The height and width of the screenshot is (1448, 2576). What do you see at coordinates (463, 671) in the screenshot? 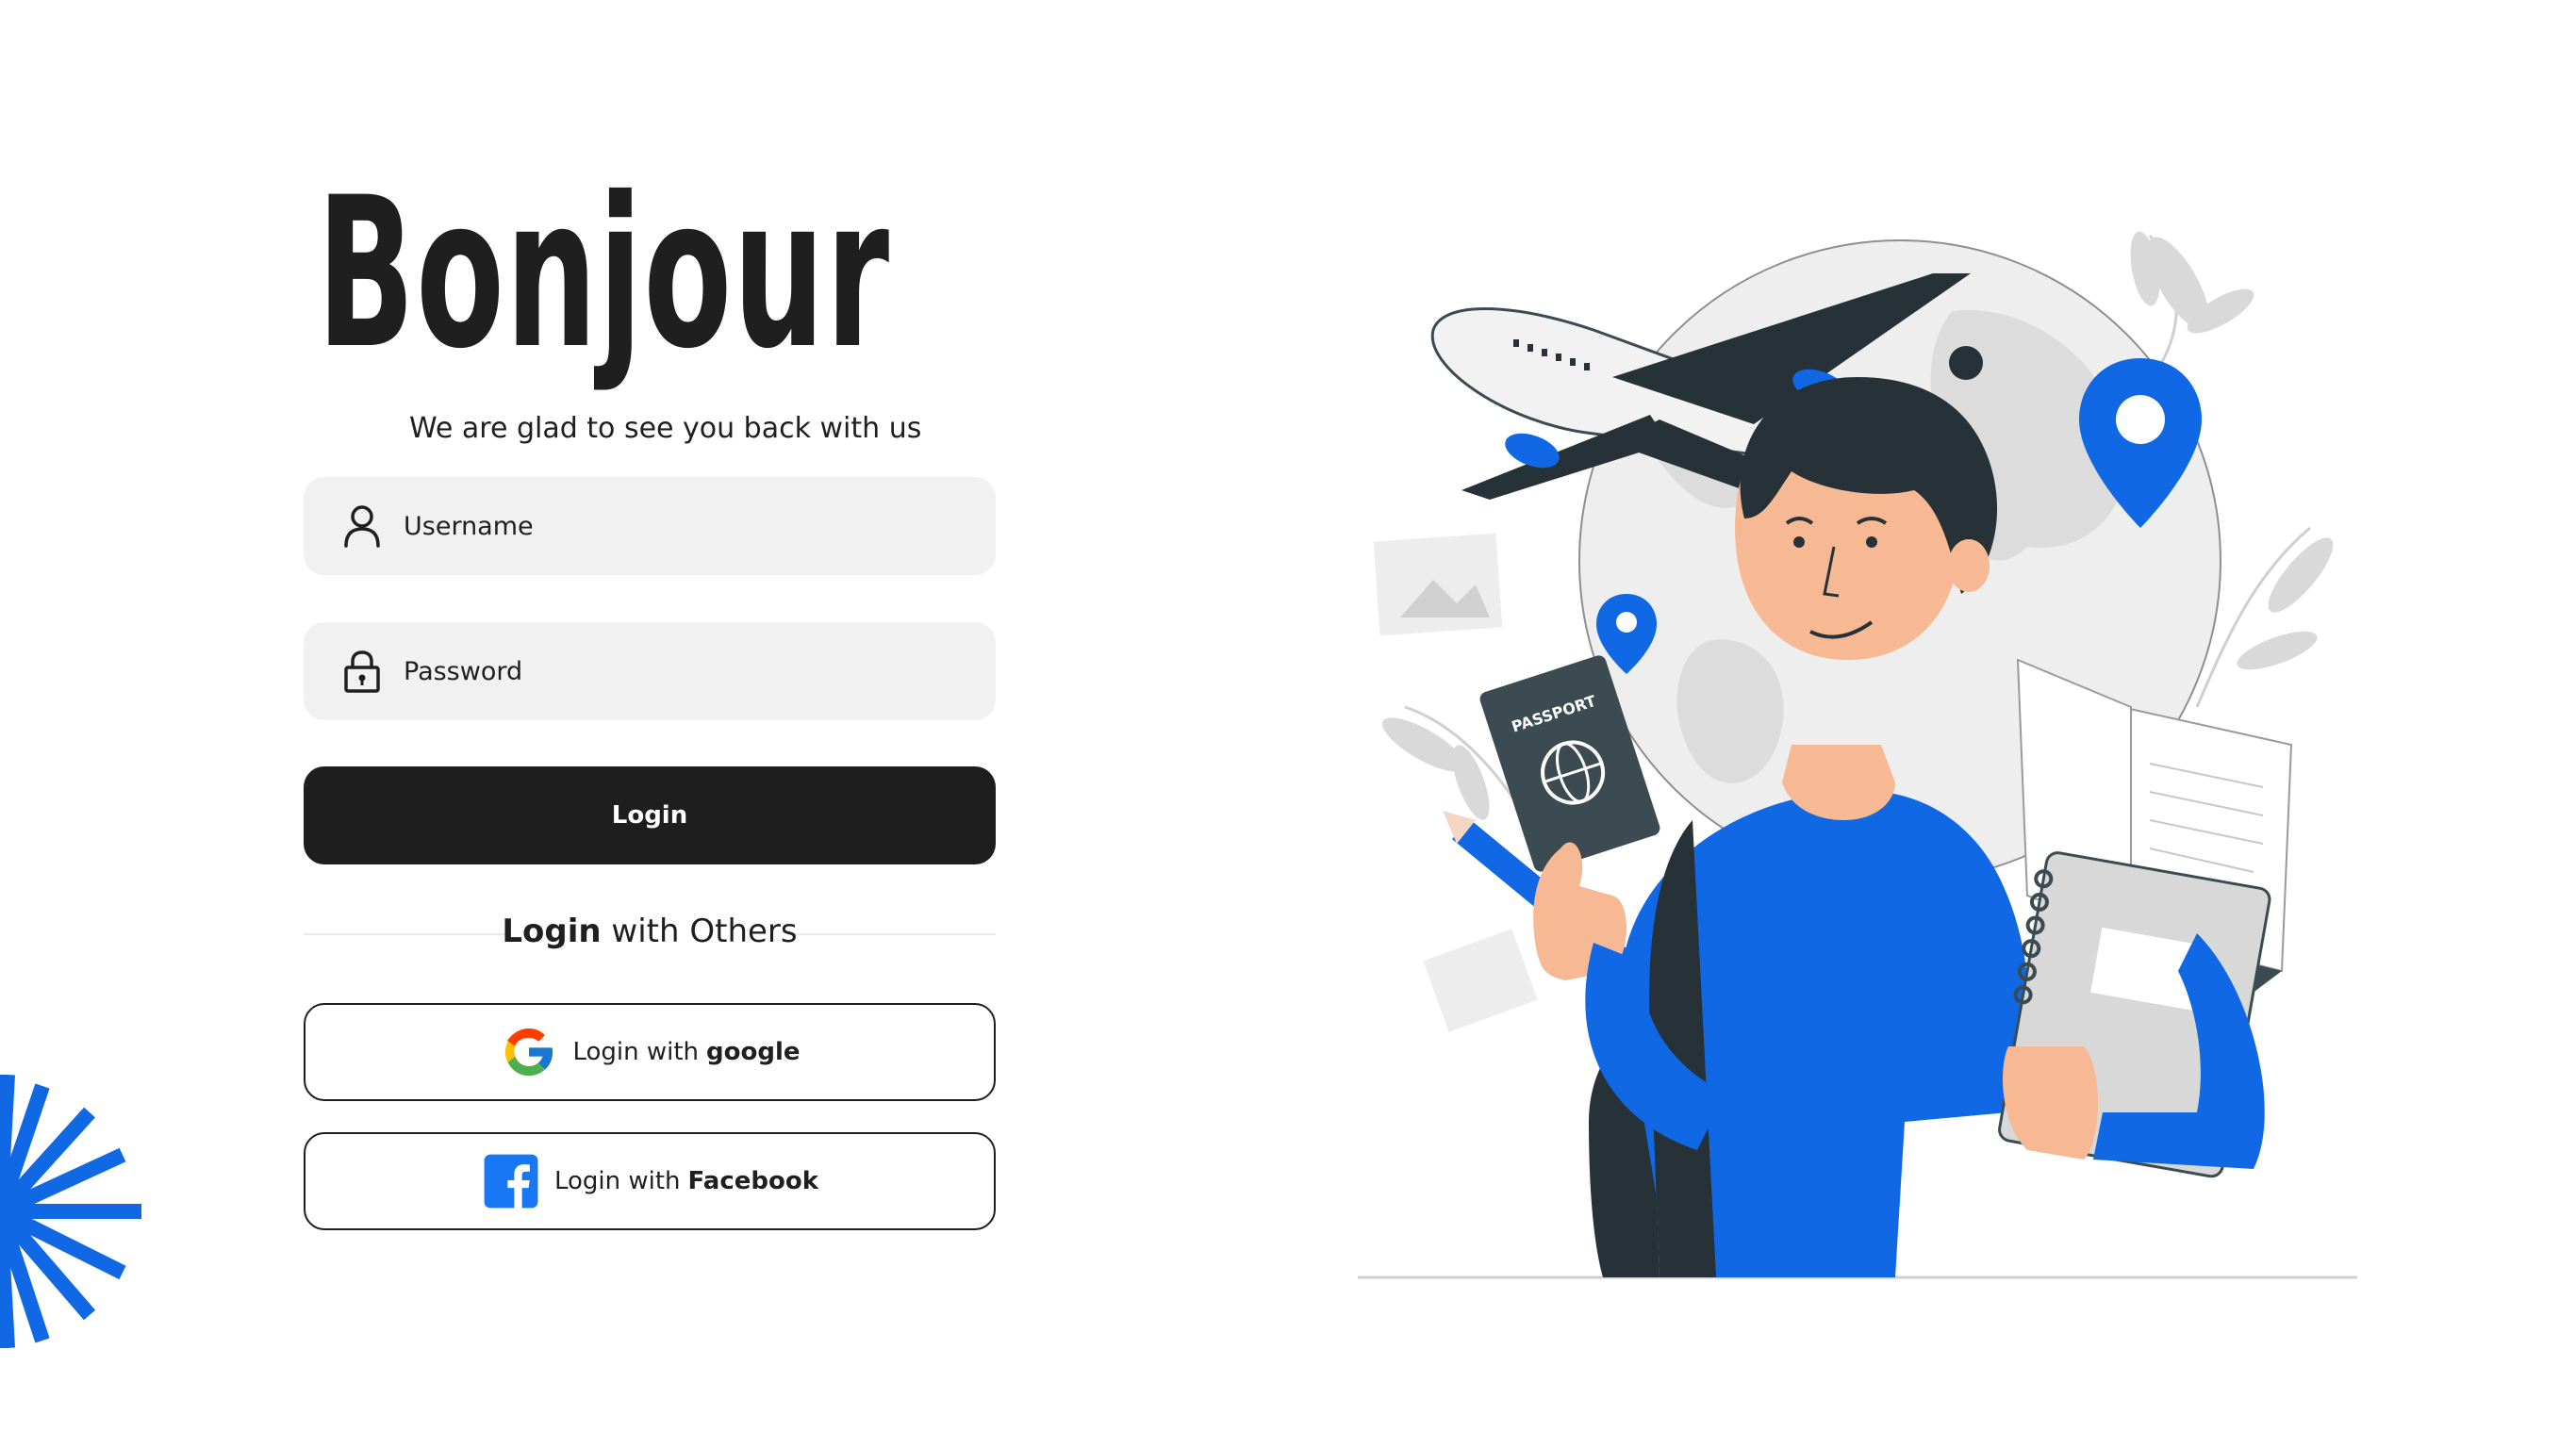
I see `password-placeholder: Password` at bounding box center [463, 671].